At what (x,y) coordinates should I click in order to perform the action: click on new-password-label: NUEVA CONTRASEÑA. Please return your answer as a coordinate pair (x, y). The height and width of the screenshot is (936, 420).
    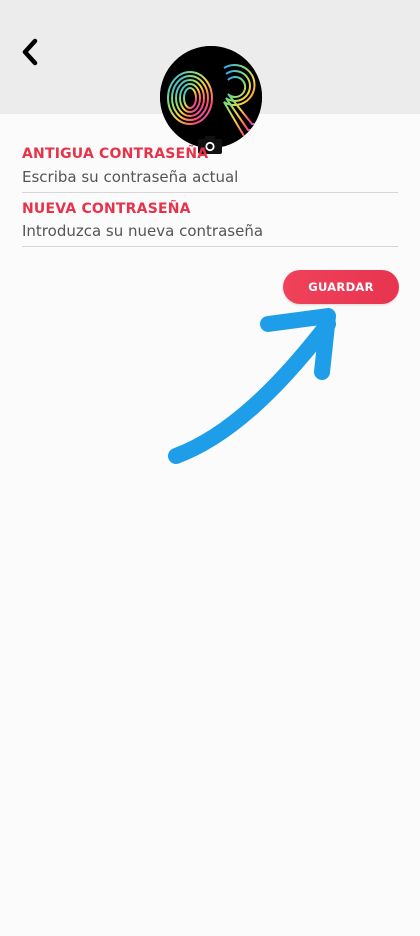
    Looking at the image, I should click on (106, 209).